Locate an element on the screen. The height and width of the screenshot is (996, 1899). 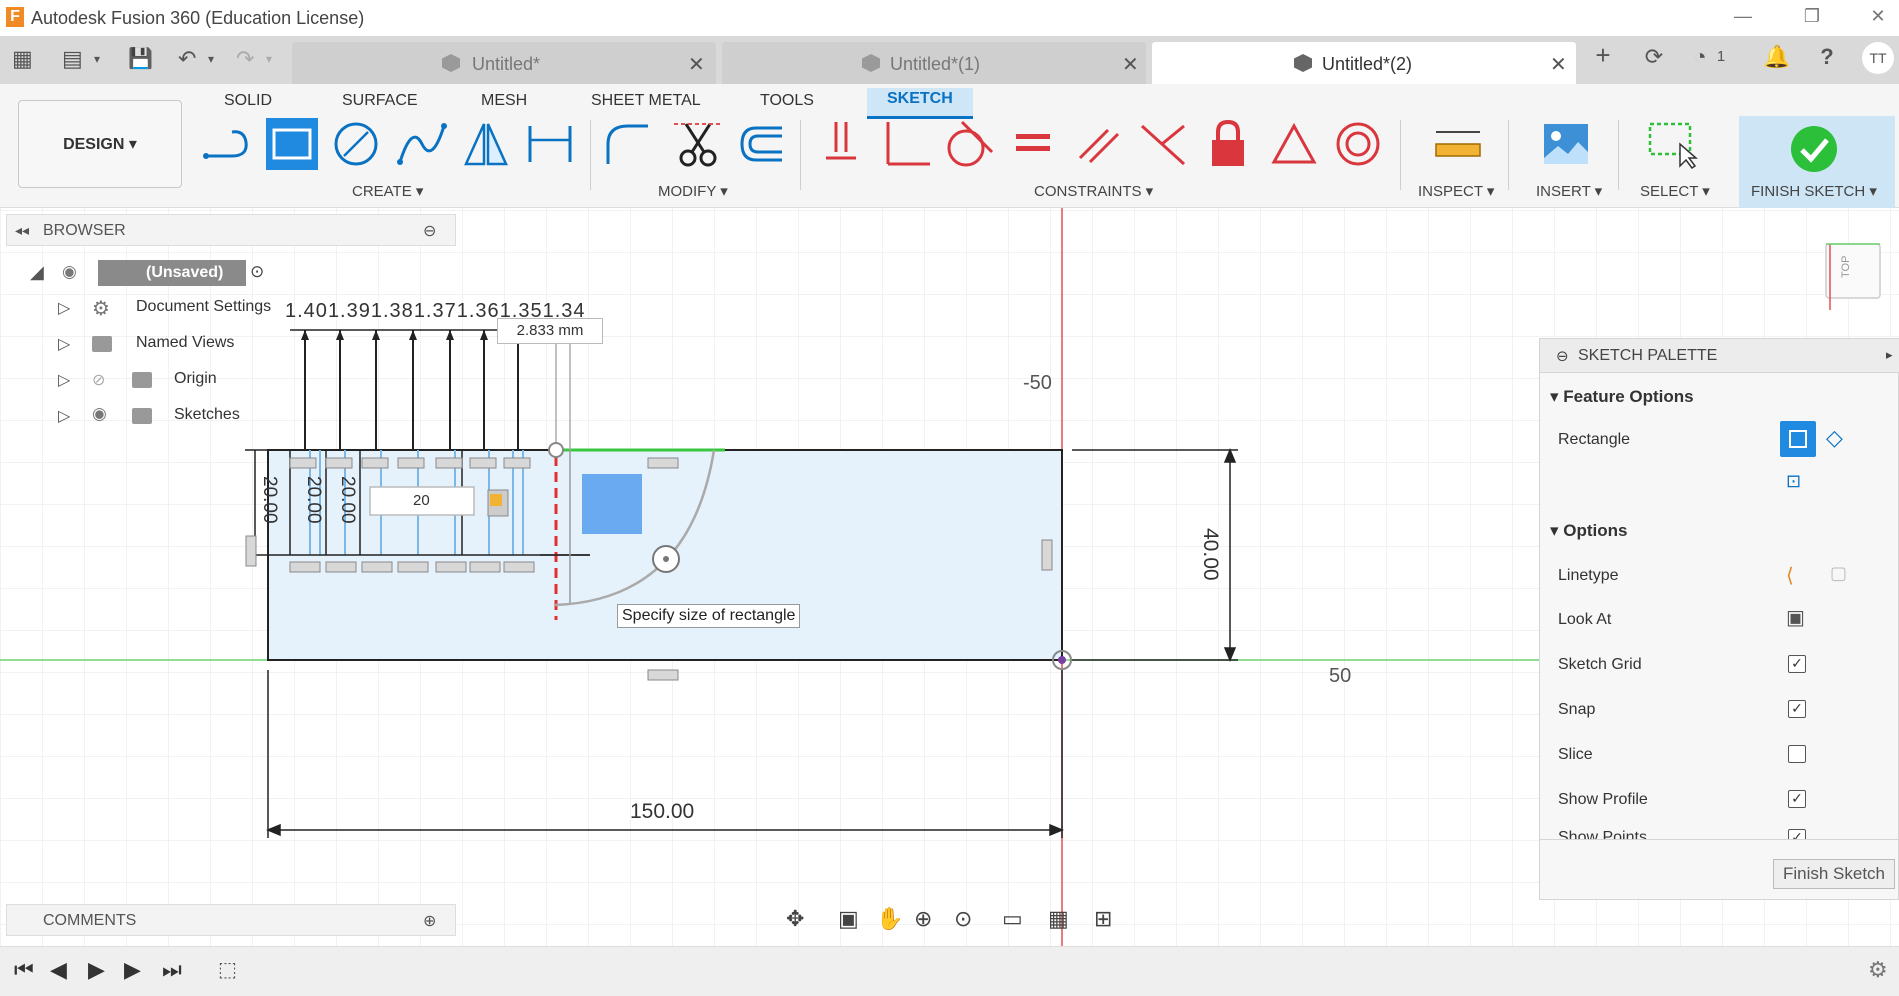
dimension-tool-icon is located at coordinates (550, 144).